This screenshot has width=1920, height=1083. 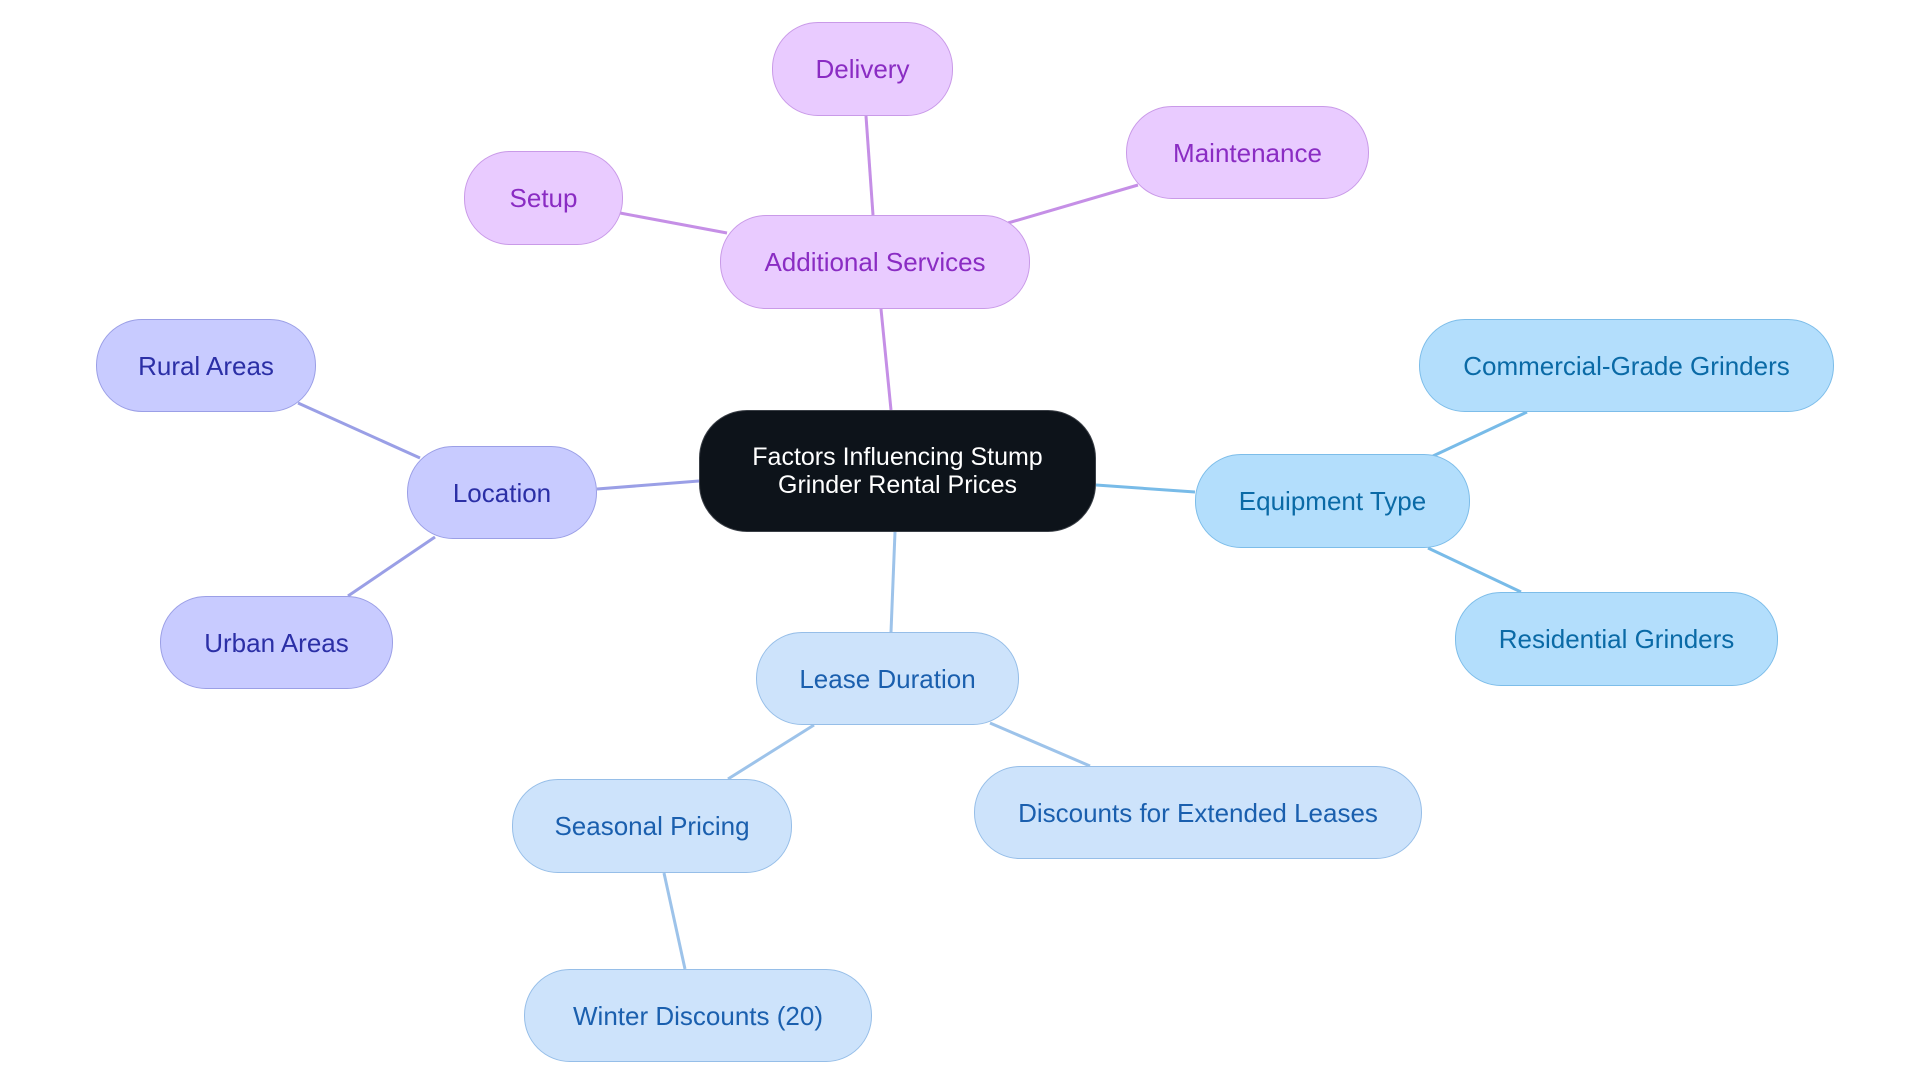 I want to click on node-label: Commercial-Grade Grinders, so click(x=1626, y=365).